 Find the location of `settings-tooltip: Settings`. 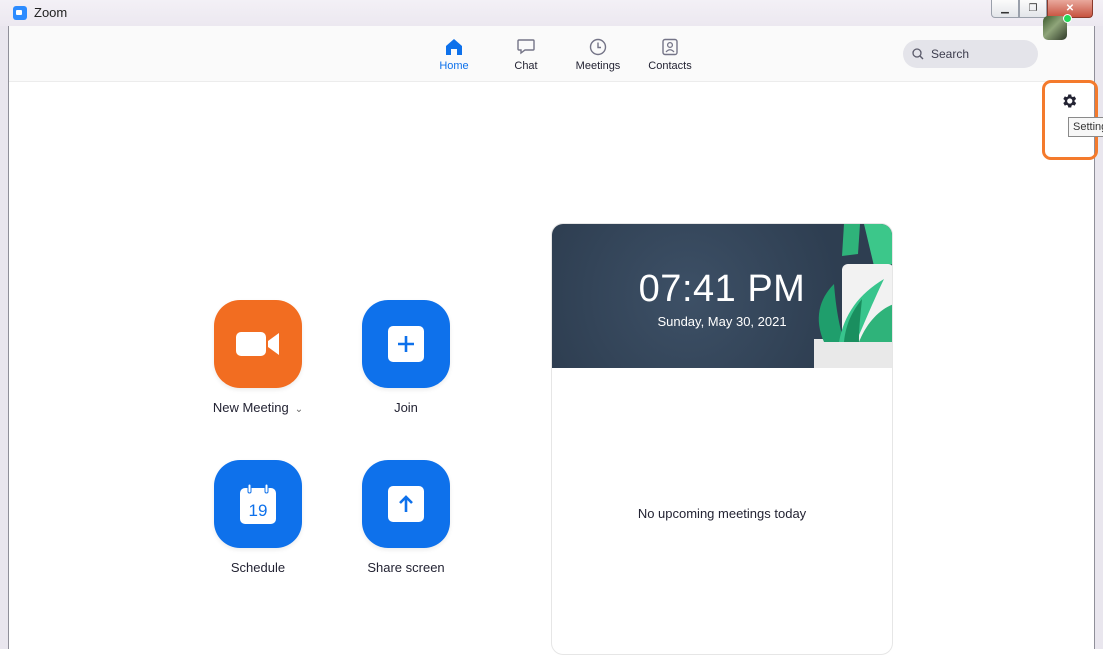

settings-tooltip: Settings is located at coordinates (1085, 127).